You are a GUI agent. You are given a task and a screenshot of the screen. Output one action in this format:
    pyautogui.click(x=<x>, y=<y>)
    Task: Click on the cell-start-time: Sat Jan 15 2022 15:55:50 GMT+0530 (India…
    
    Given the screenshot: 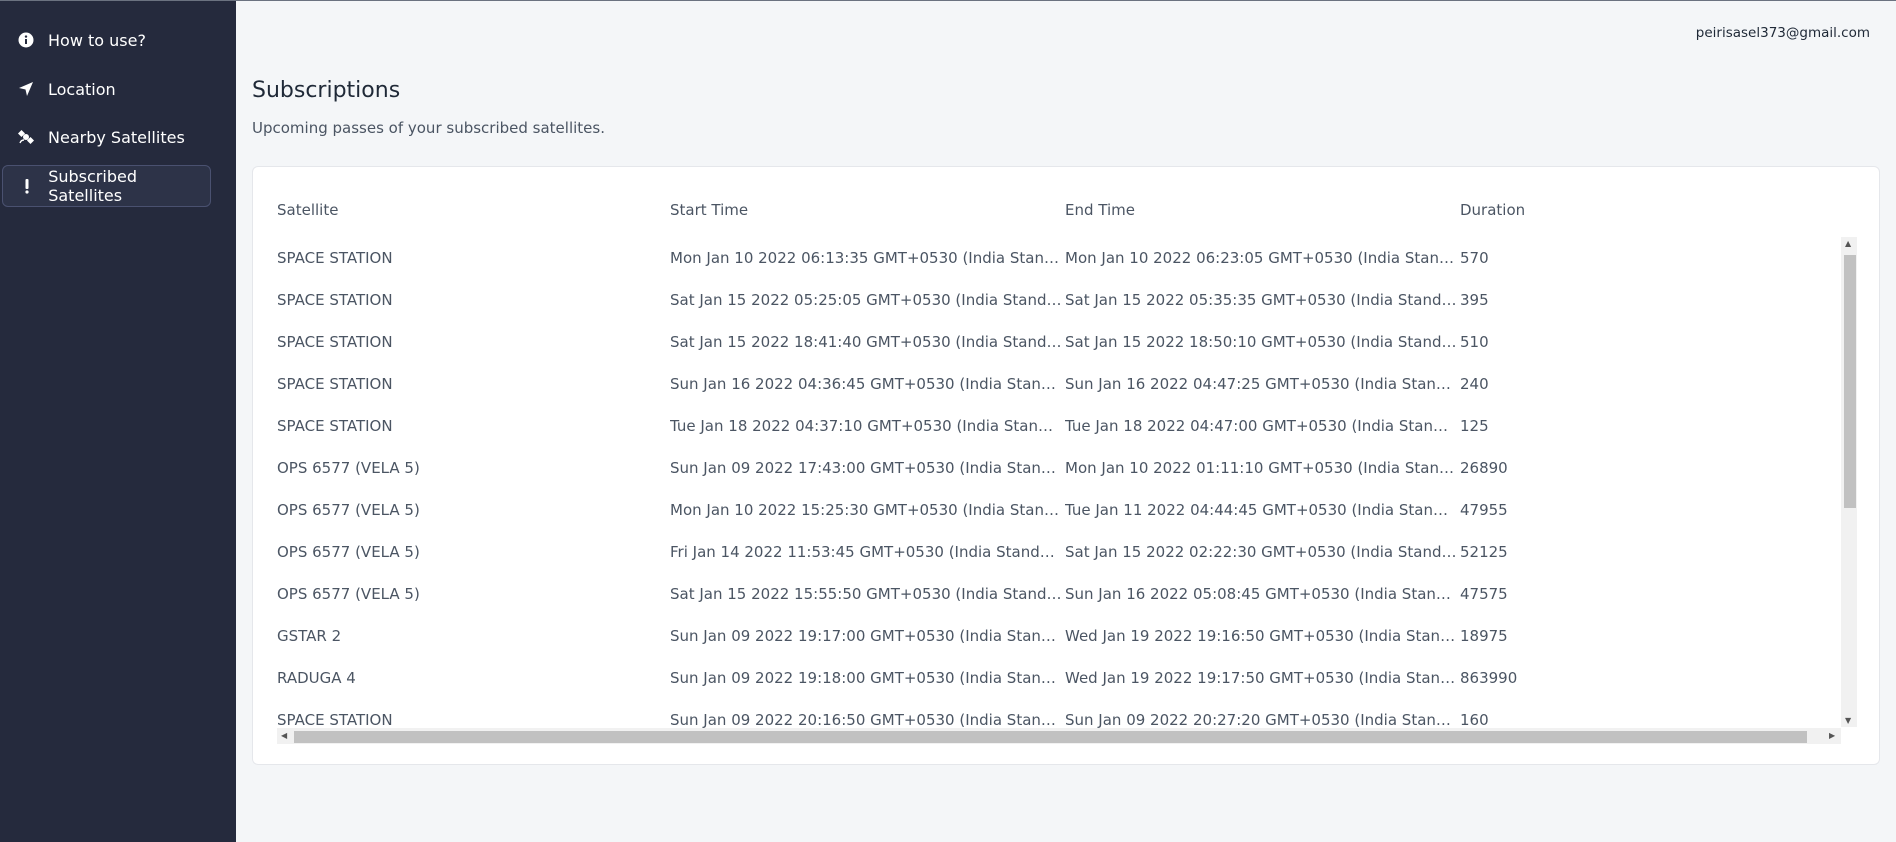 What is the action you would take?
    pyautogui.click(x=866, y=594)
    